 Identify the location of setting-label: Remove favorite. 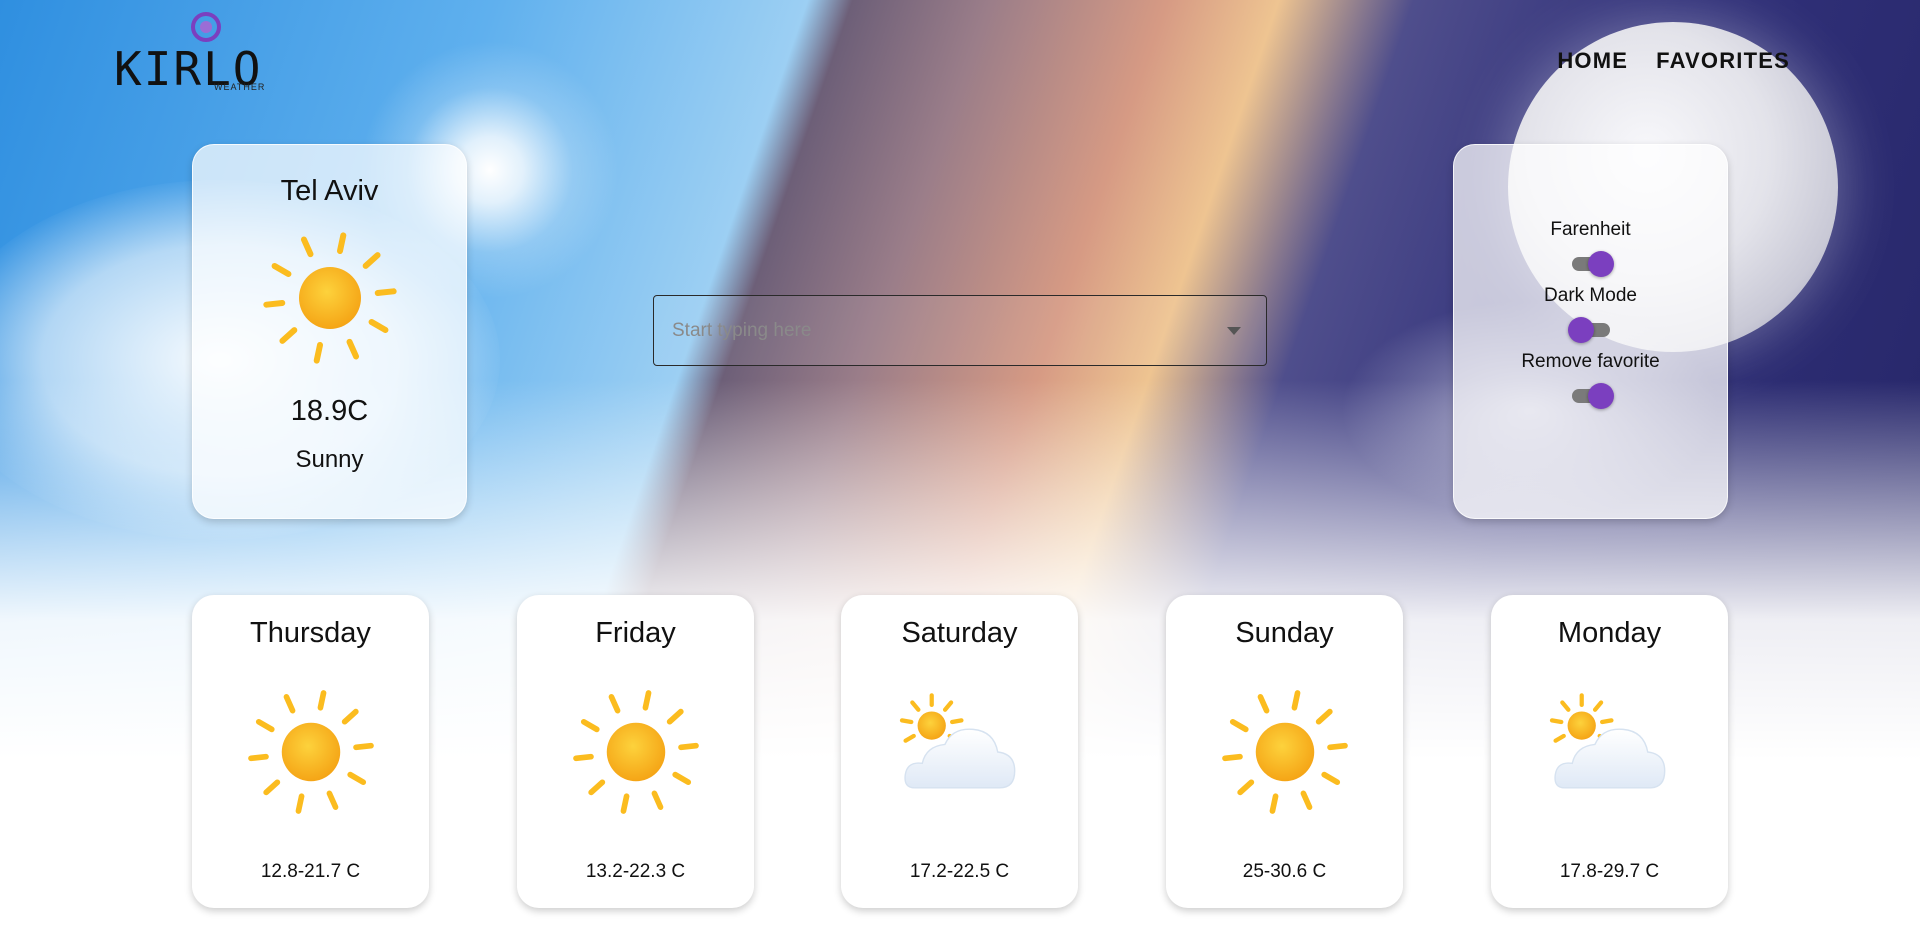
(1590, 361).